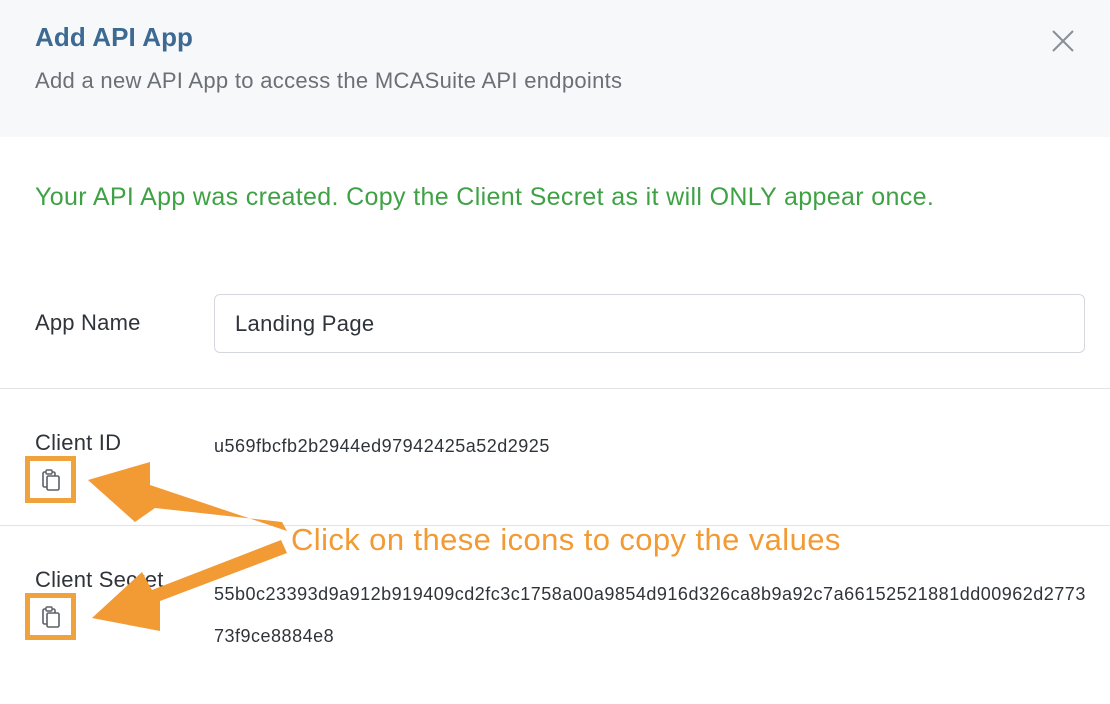 The width and height of the screenshot is (1110, 704). I want to click on annotation-text: Click on these icons to copy the values, so click(566, 539).